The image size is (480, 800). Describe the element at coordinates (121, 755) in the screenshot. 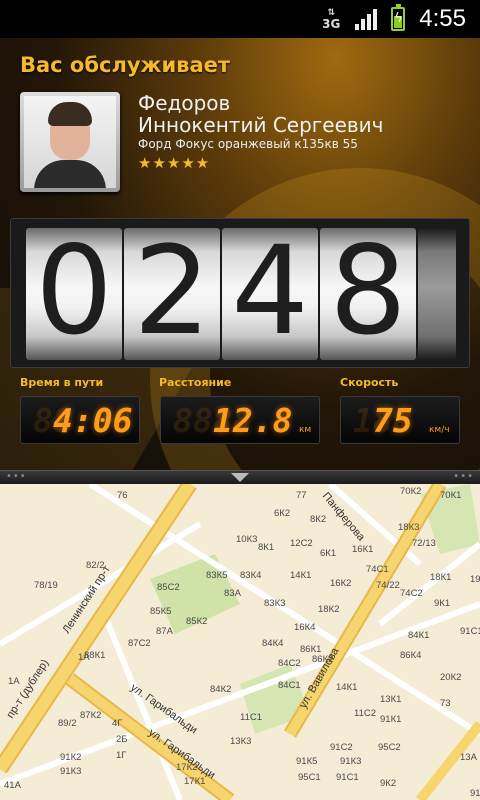

I see `building-number: 1Г` at that location.